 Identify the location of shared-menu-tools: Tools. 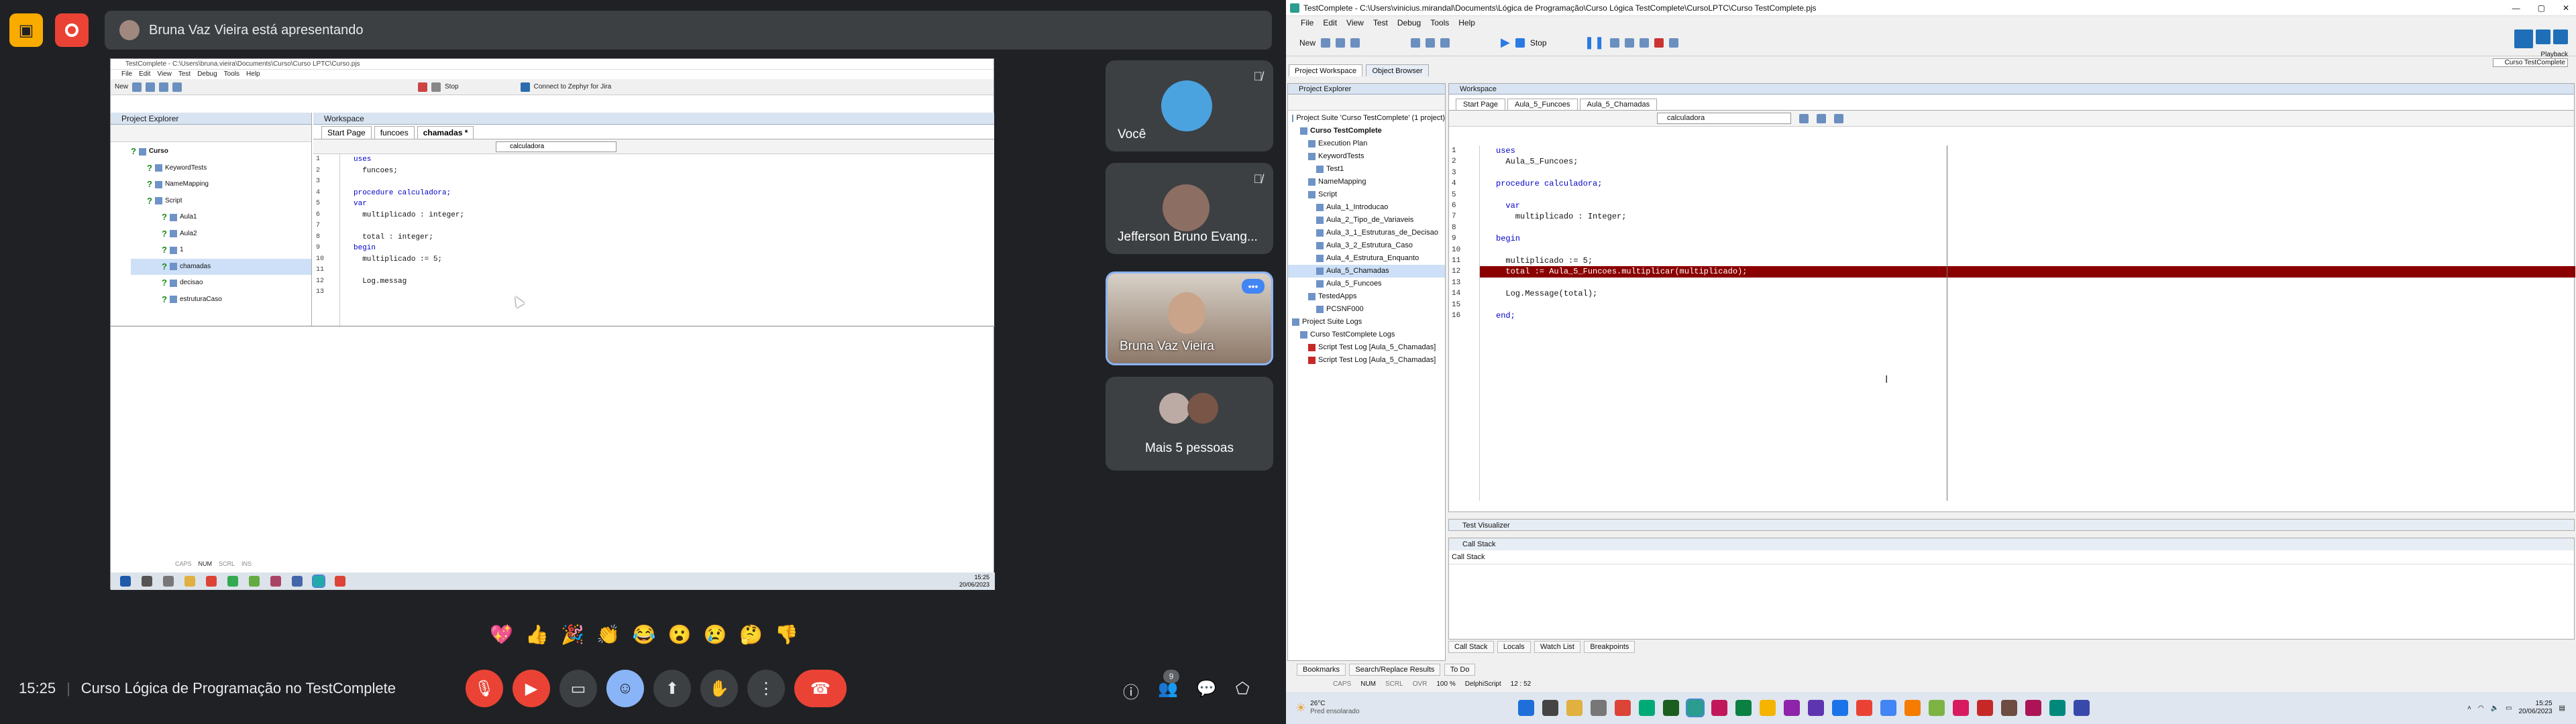
(231, 74).